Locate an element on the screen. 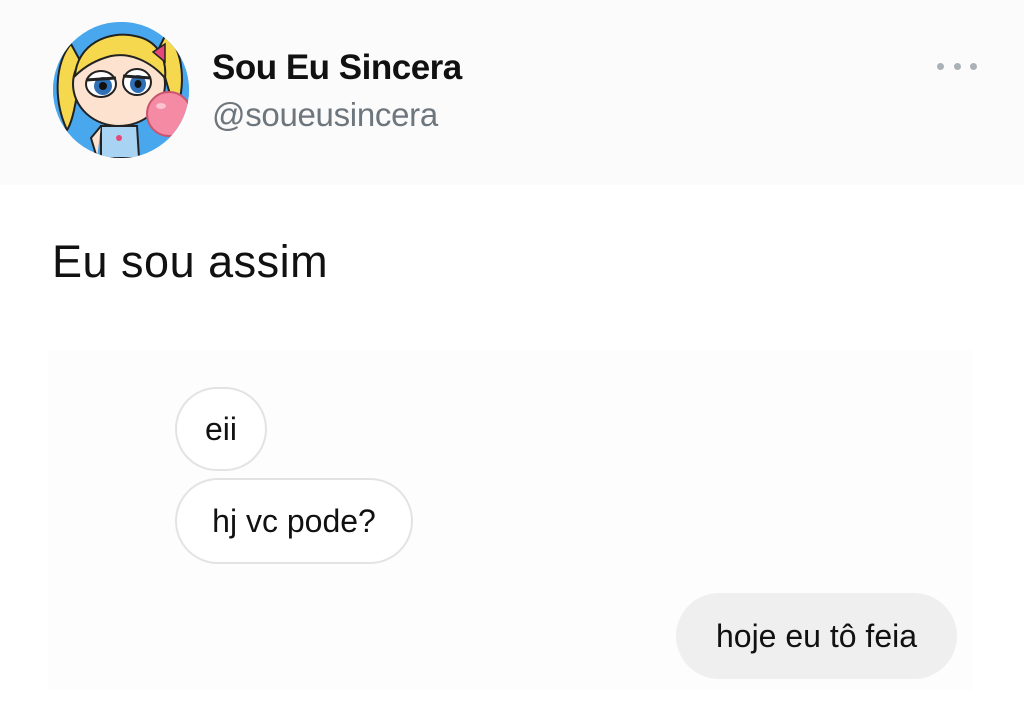 Image resolution: width=1024 pixels, height=725 pixels. message-text: eii is located at coordinates (220, 429).